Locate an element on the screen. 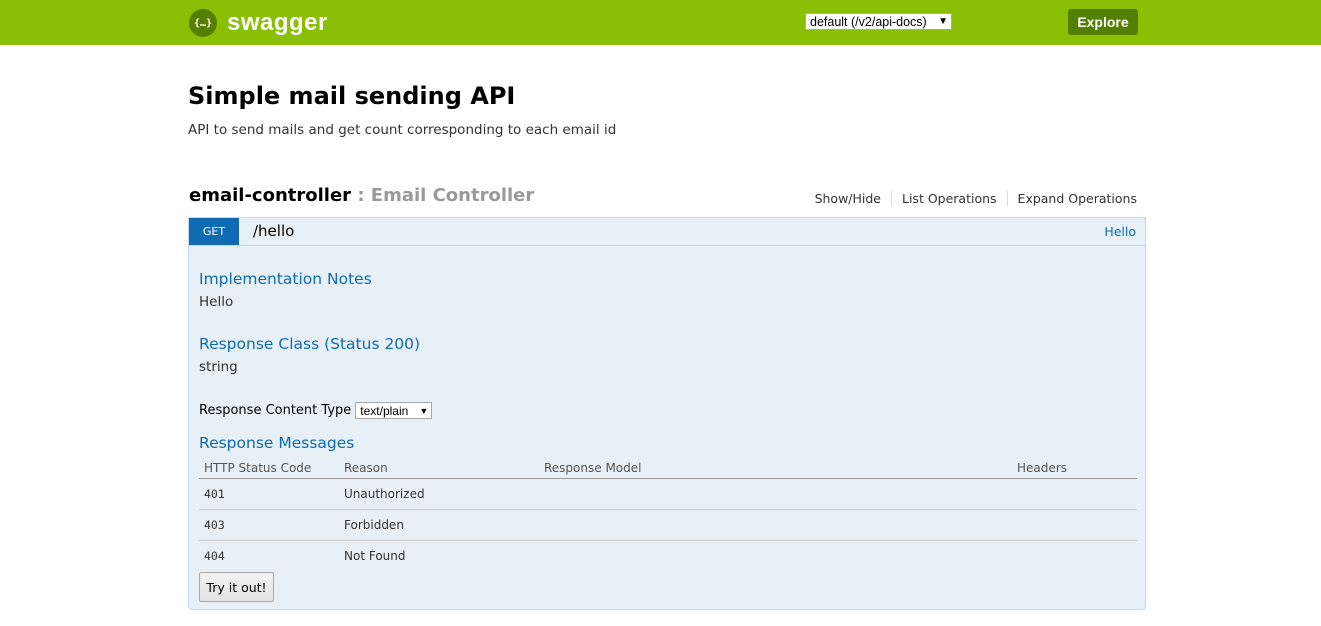 The height and width of the screenshot is (626, 1321). implementation-notes-text: Hello is located at coordinates (216, 302).